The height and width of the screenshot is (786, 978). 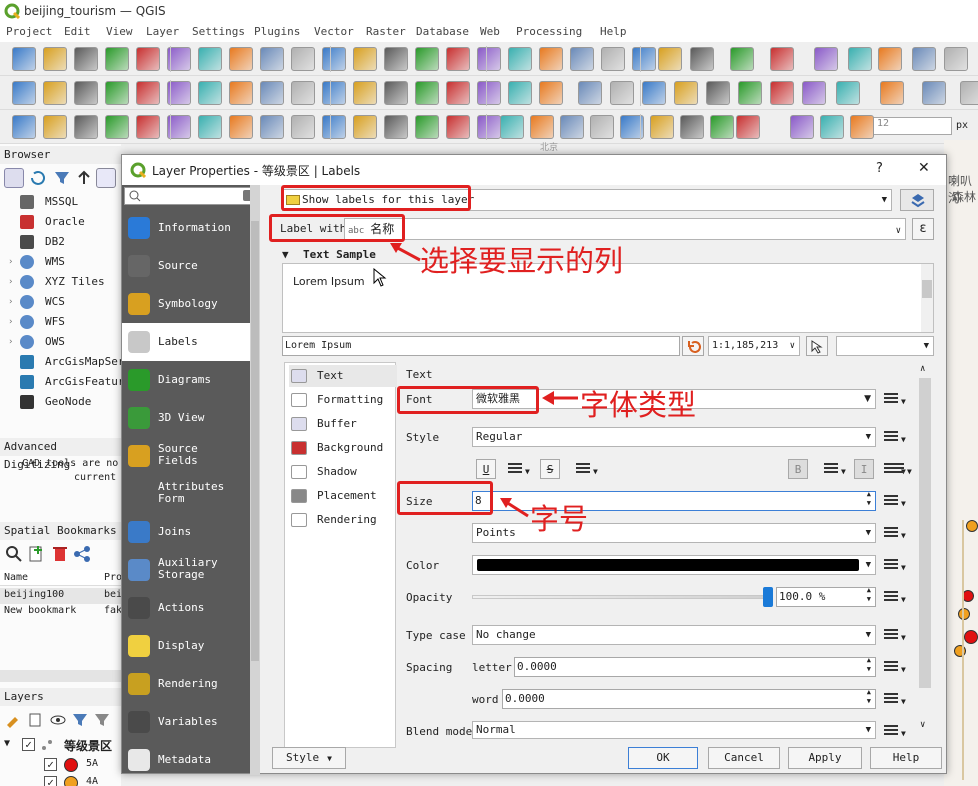 What do you see at coordinates (674, 437) in the screenshot?
I see `style-select: Regular ▼` at bounding box center [674, 437].